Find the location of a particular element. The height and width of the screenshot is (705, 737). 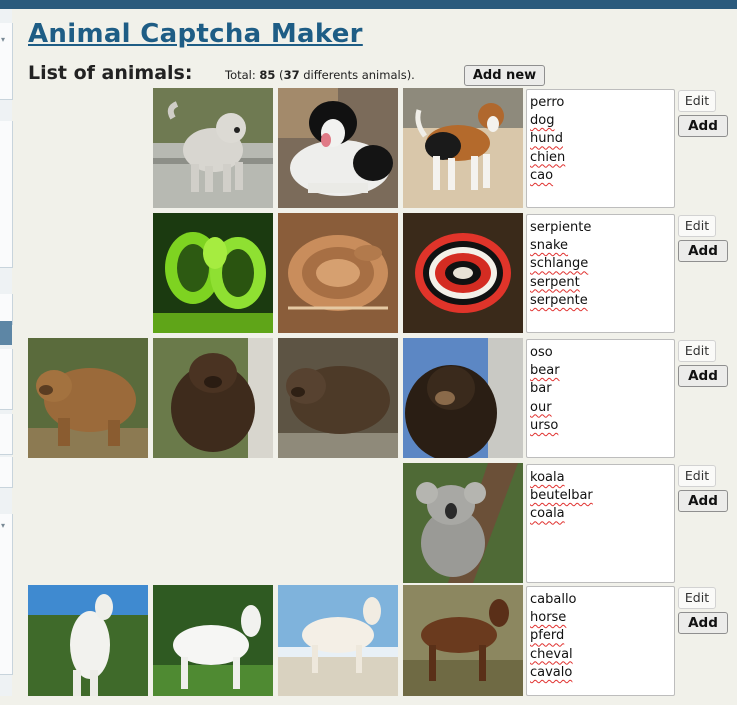

animal-name: koala is located at coordinates (547, 477).